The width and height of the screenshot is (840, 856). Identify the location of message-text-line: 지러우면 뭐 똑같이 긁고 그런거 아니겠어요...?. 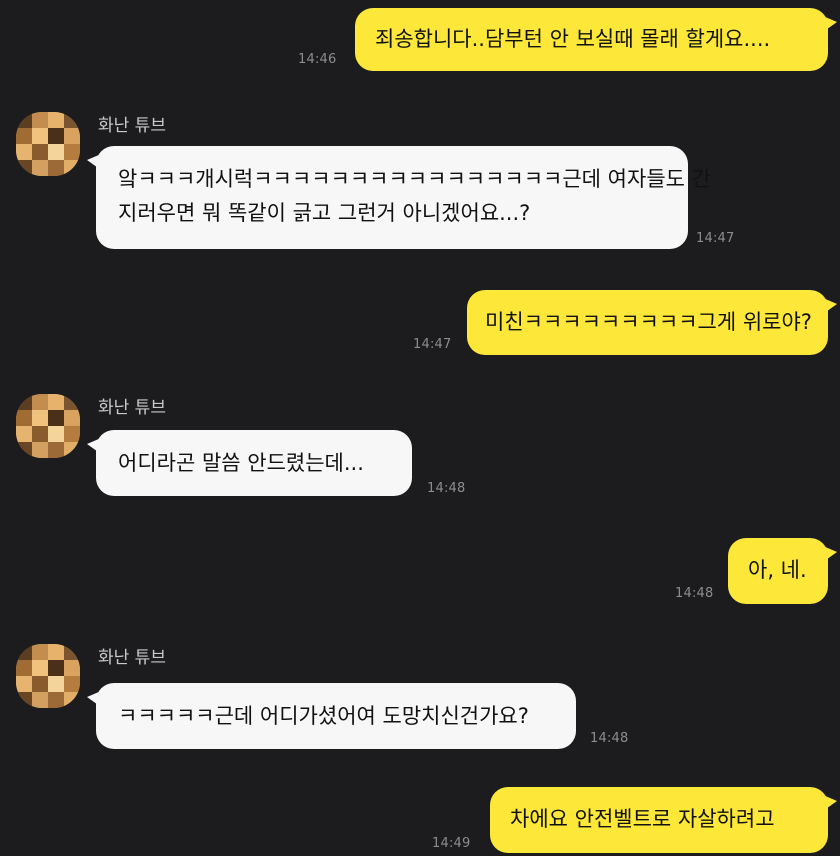
(324, 213).